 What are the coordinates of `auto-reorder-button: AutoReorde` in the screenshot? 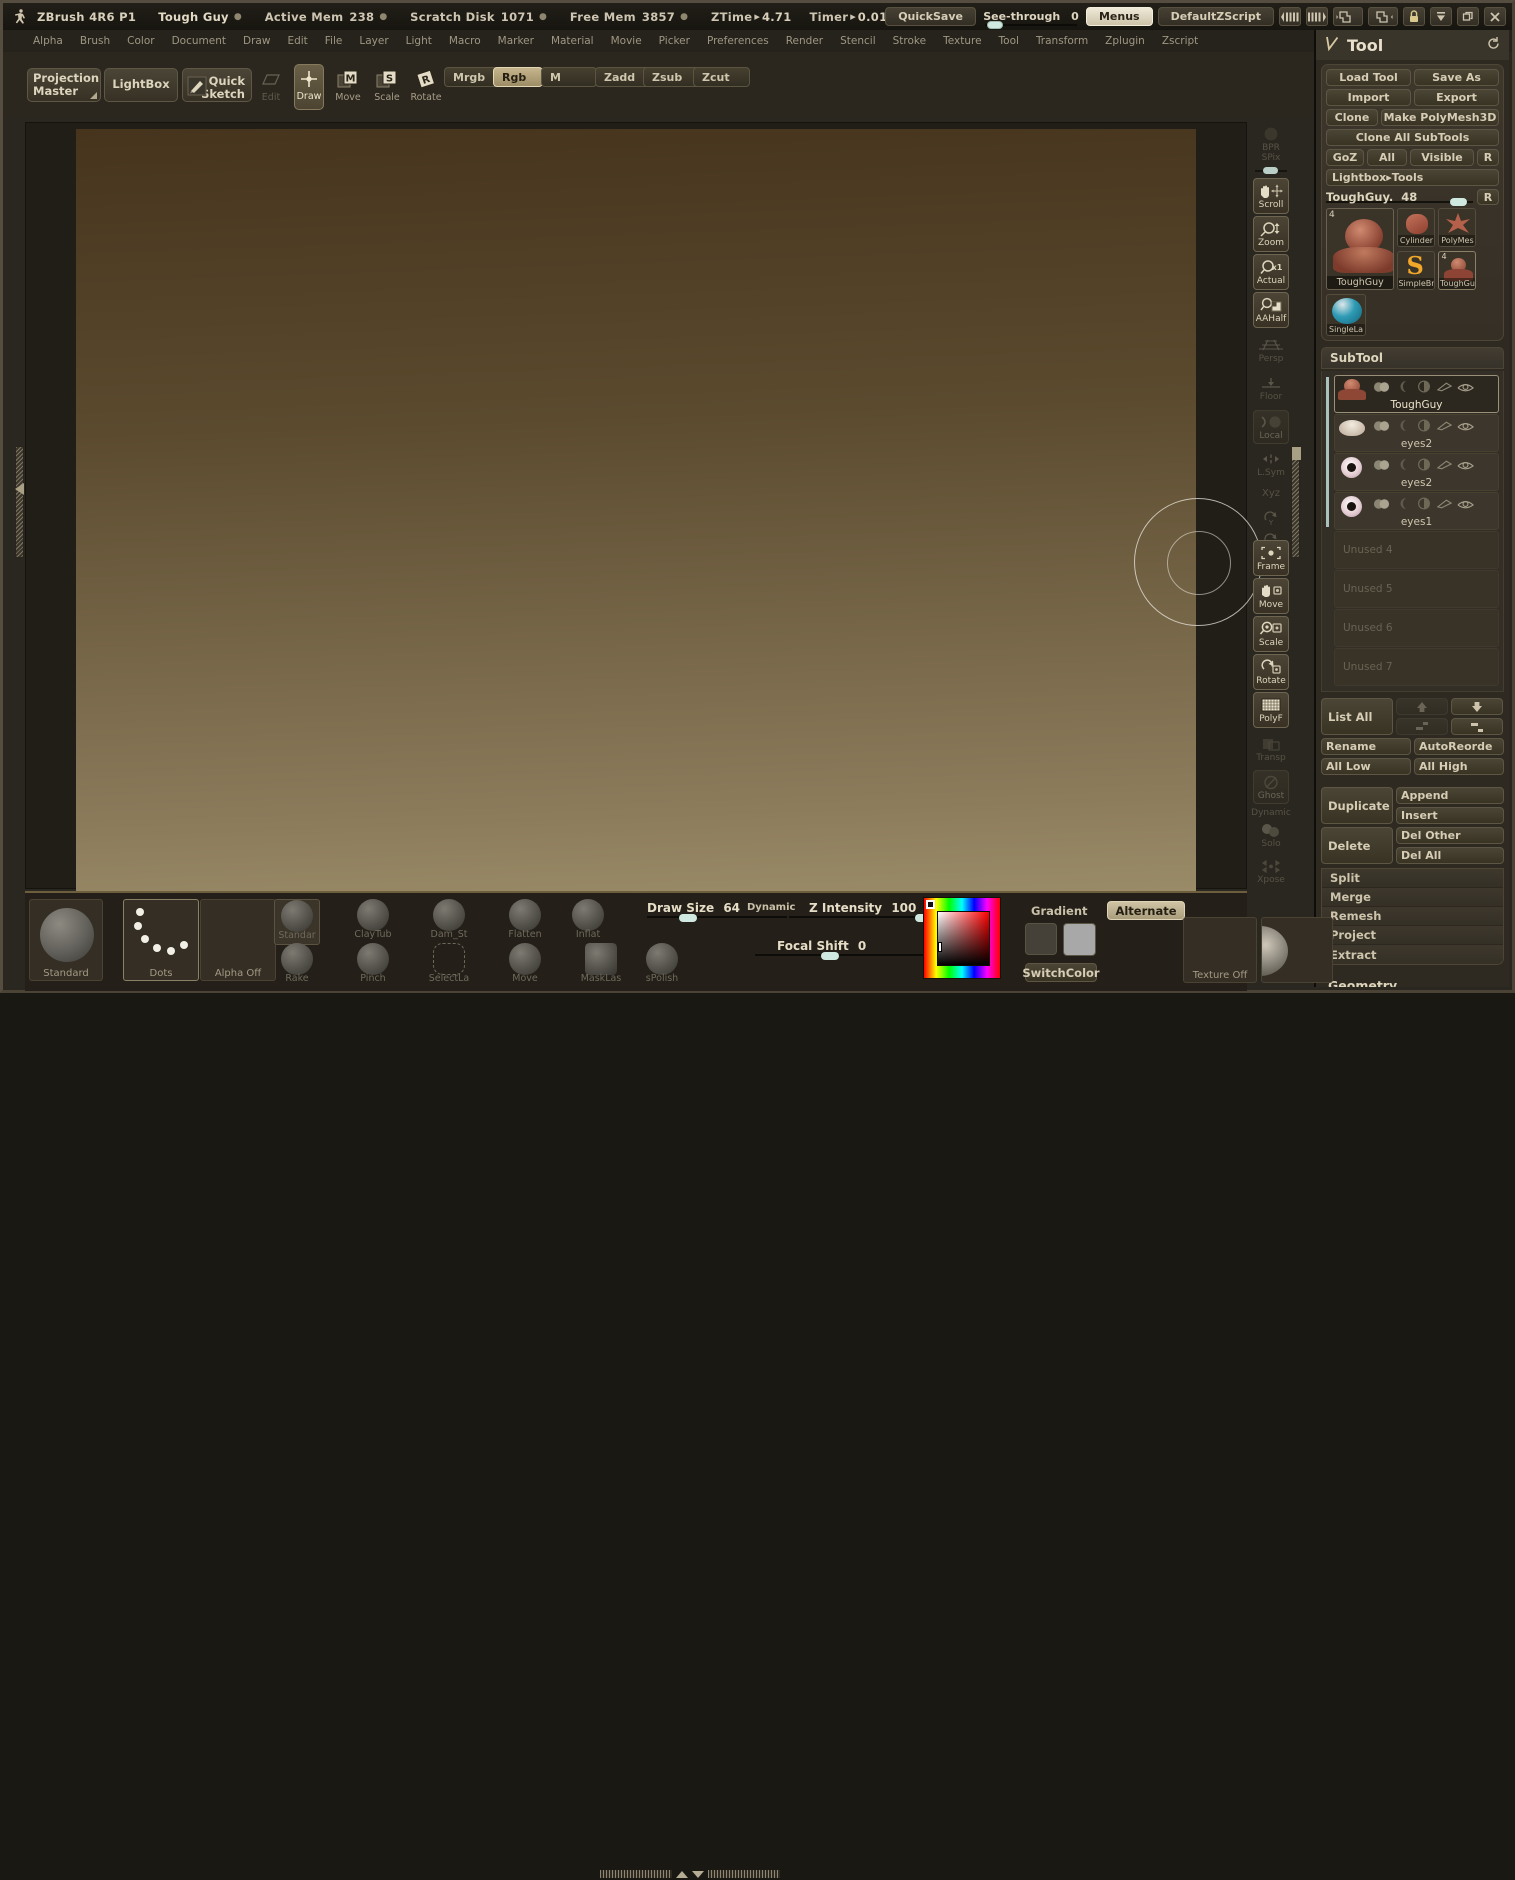 It's located at (1459, 746).